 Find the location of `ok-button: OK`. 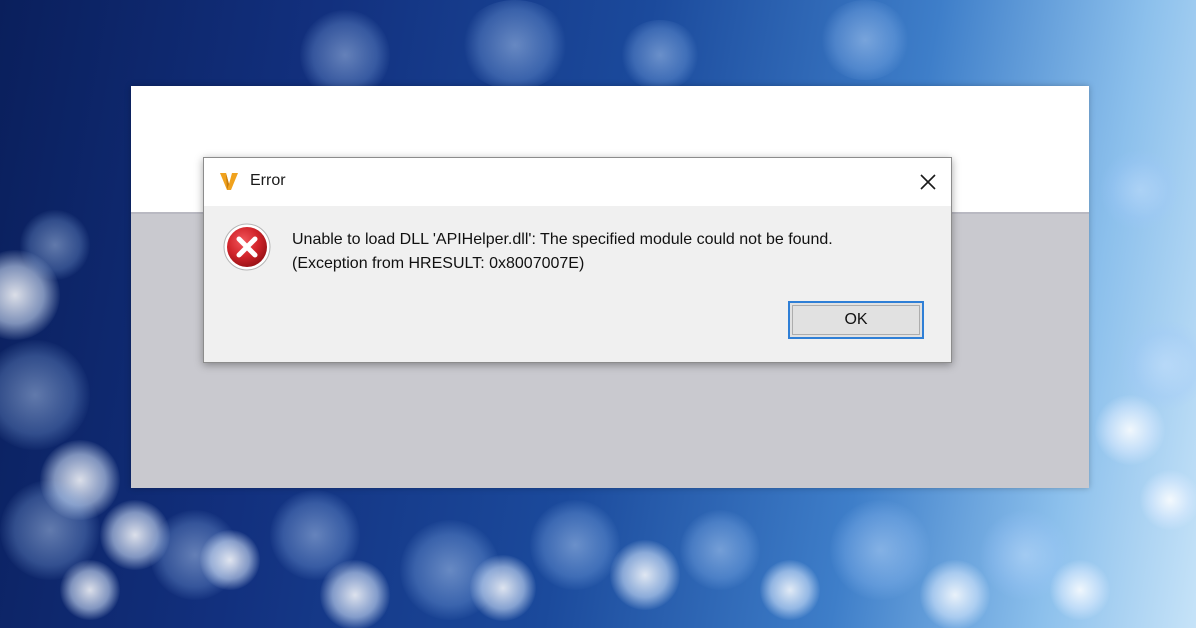

ok-button: OK is located at coordinates (856, 320).